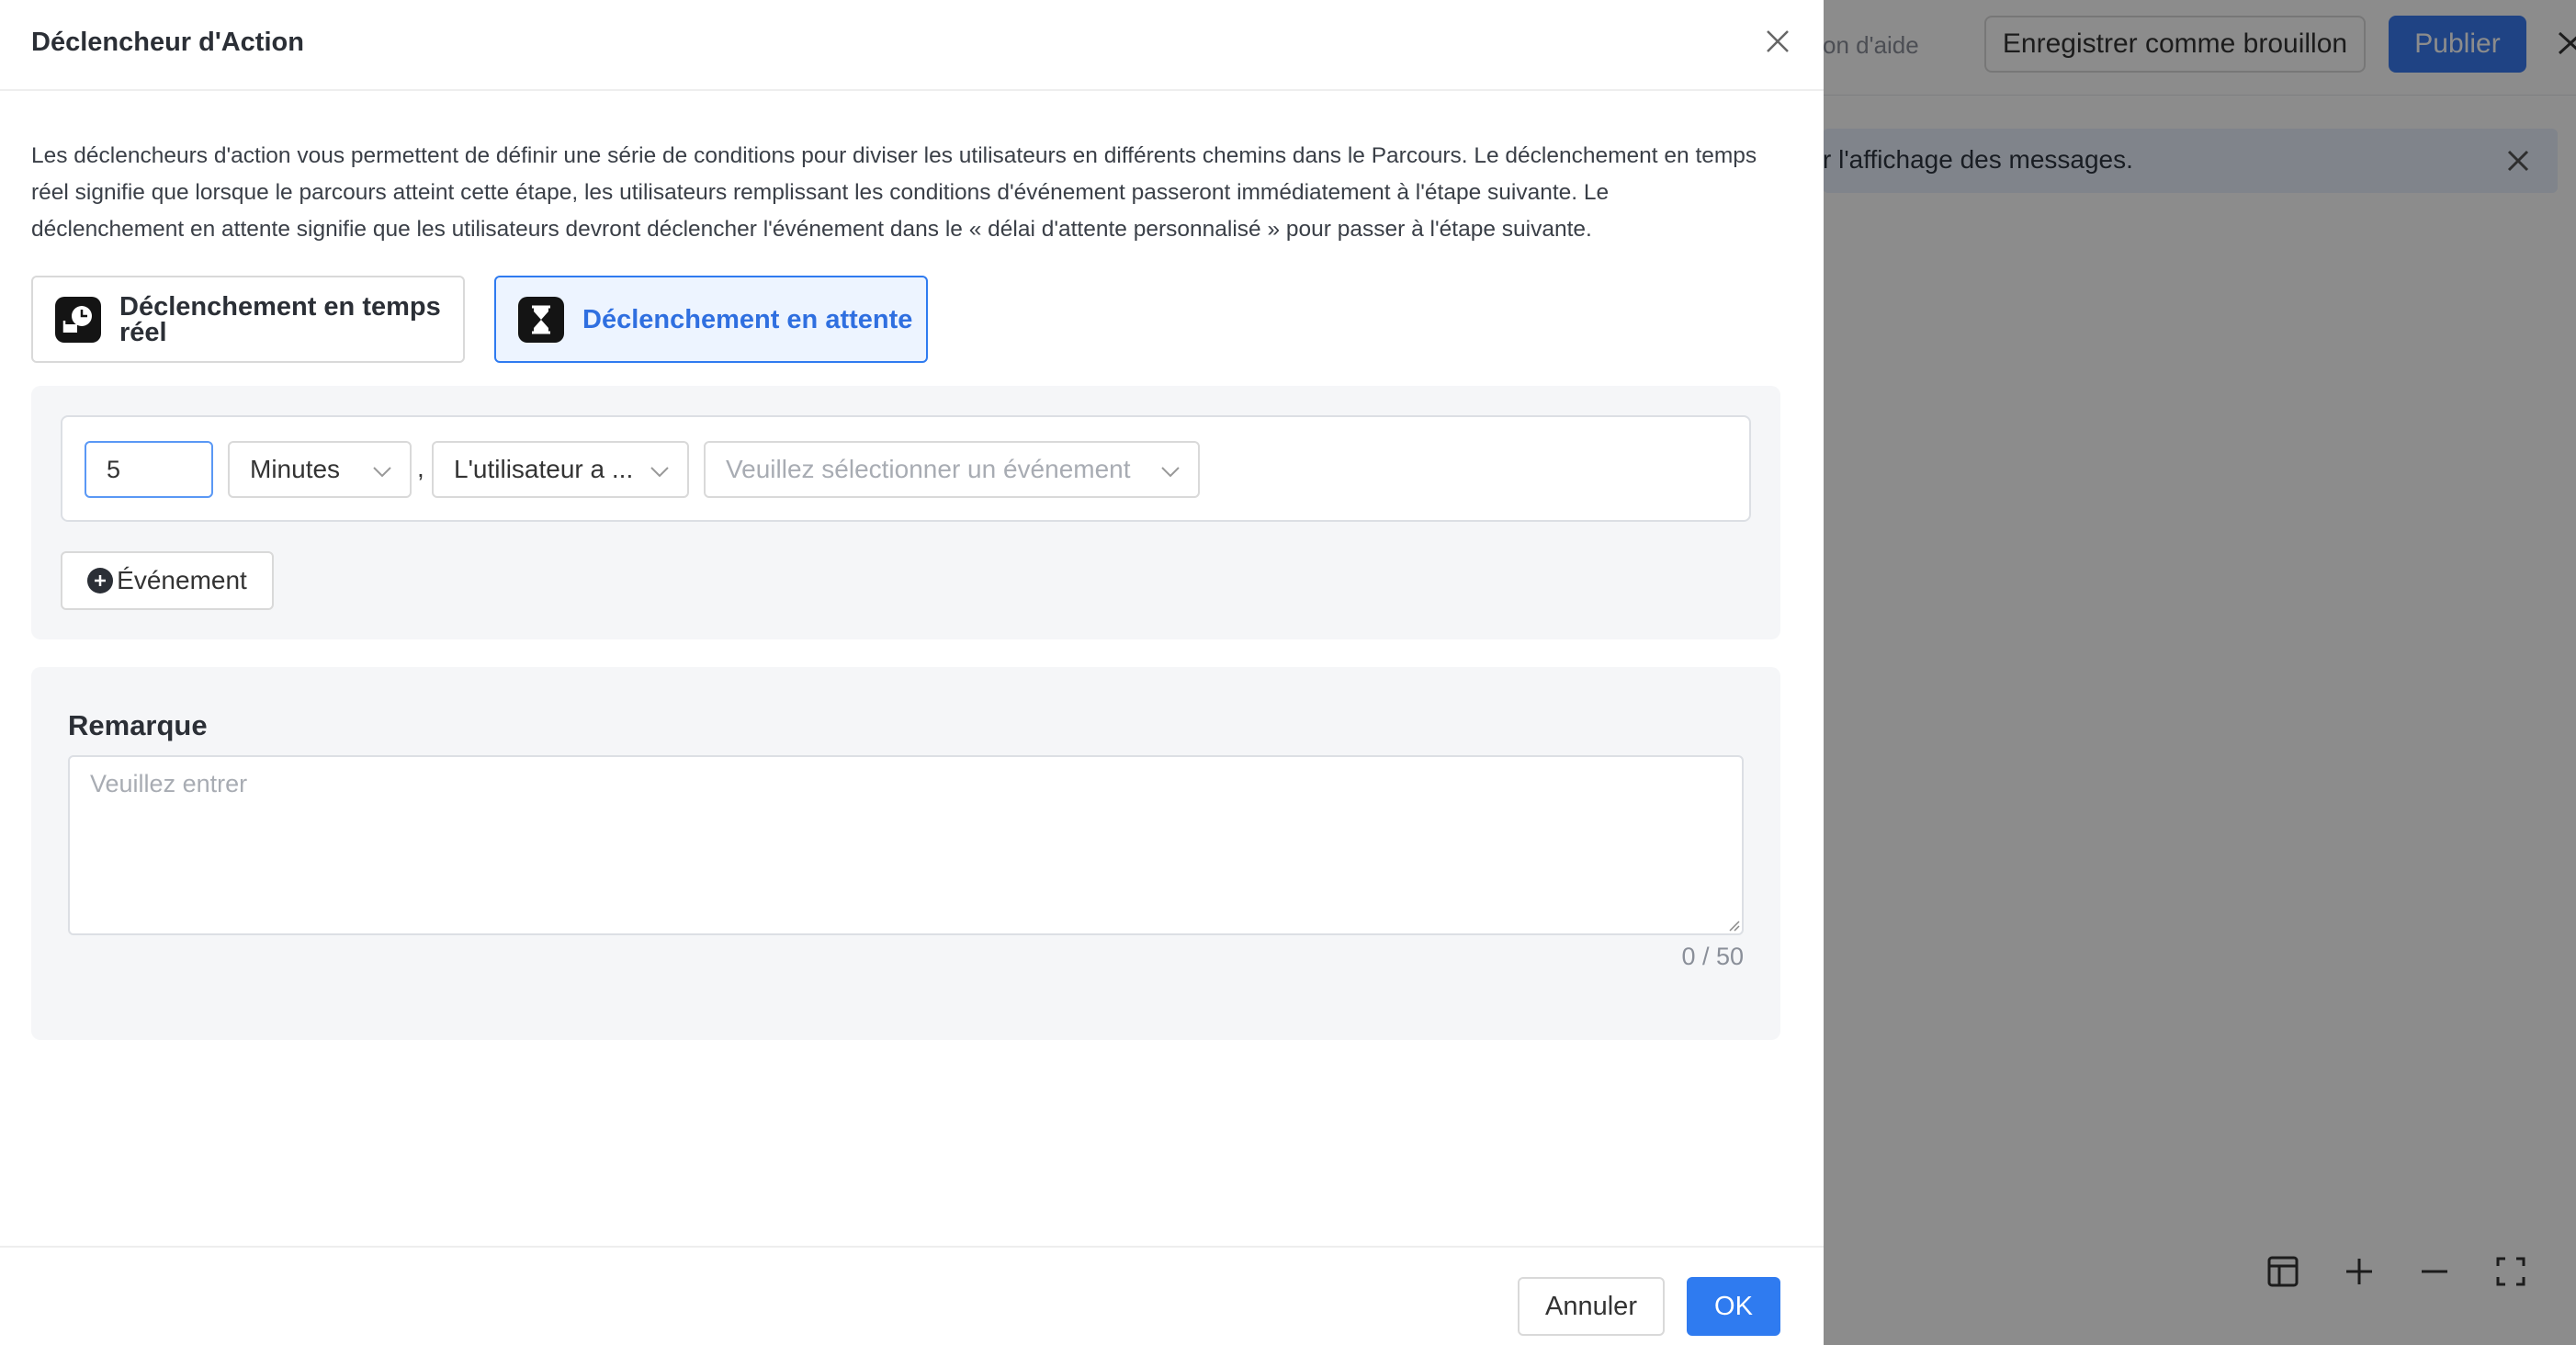 This screenshot has height=1345, width=2576. I want to click on drawer-title: Déclencheur d'Action, so click(167, 43).